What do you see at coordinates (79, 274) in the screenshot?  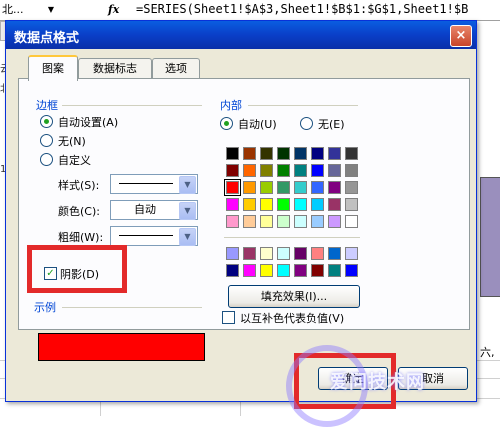 I see `shadow-label: 阴影(D)` at bounding box center [79, 274].